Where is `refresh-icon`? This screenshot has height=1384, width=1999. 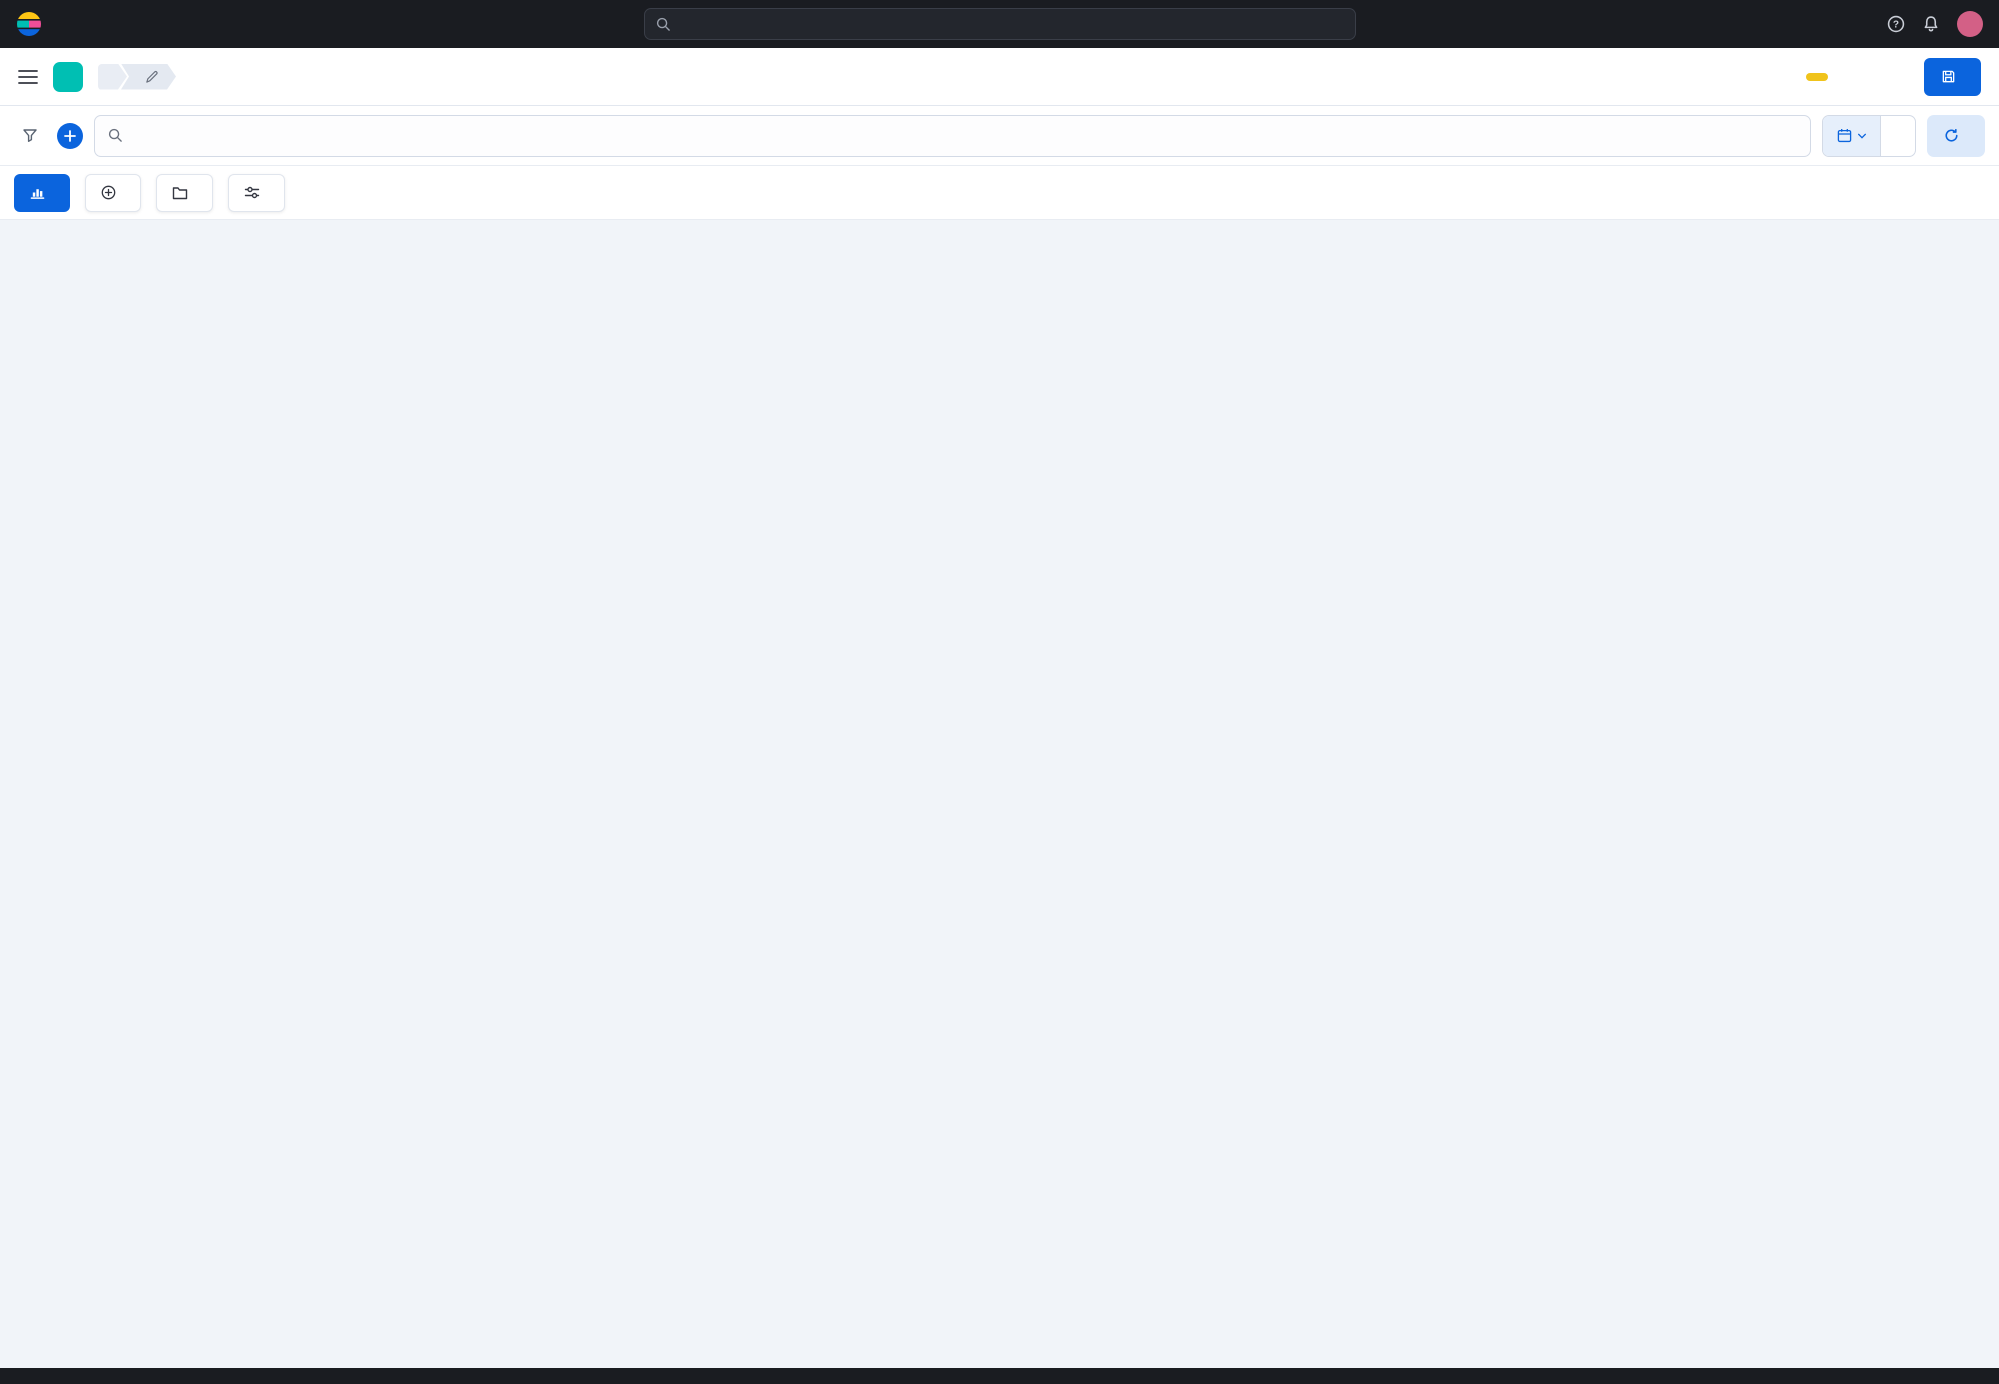 refresh-icon is located at coordinates (1951, 135).